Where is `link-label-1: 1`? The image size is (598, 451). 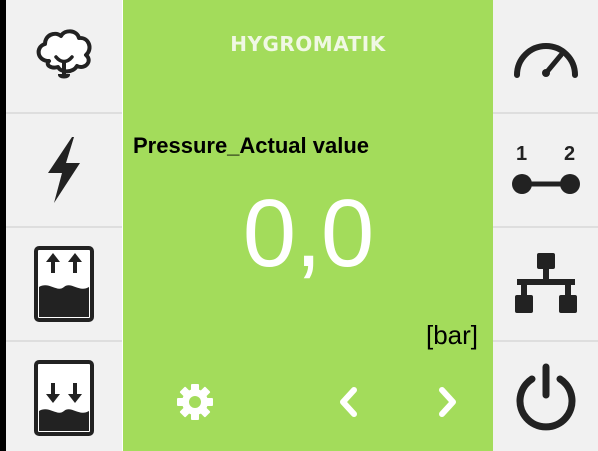 link-label-1: 1 is located at coordinates (521, 154).